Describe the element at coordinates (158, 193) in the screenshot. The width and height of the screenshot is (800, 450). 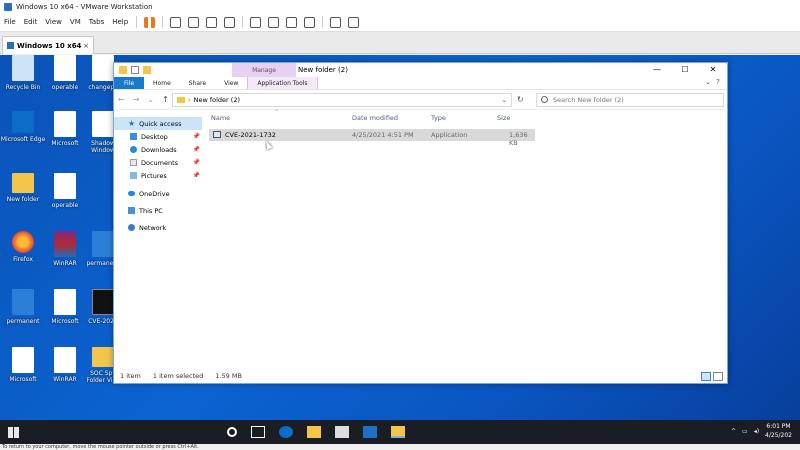
I see `nav-item-onedrive: OneDrive` at that location.